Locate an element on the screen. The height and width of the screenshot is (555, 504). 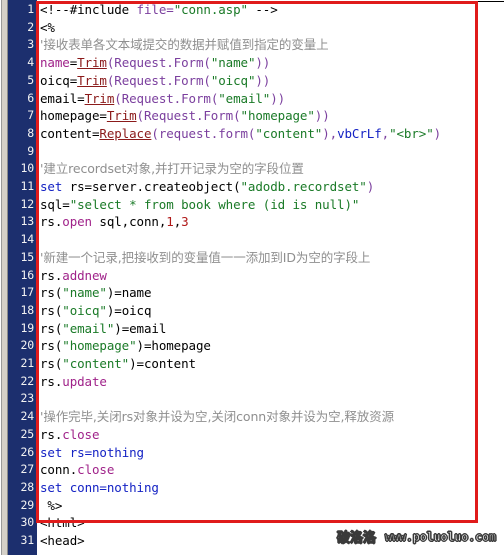
code-line: oicq=Trim(Request.Form("oicq")) is located at coordinates (155, 81).